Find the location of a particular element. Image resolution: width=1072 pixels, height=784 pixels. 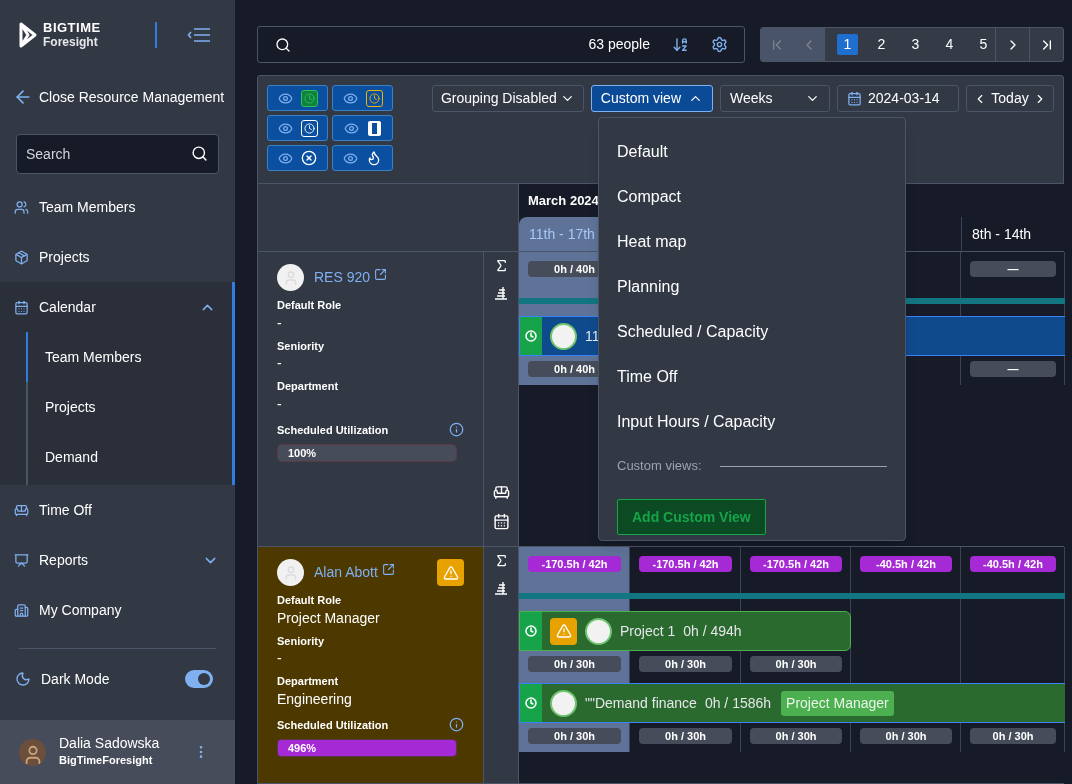

field-value: Project Manager is located at coordinates (329, 617).